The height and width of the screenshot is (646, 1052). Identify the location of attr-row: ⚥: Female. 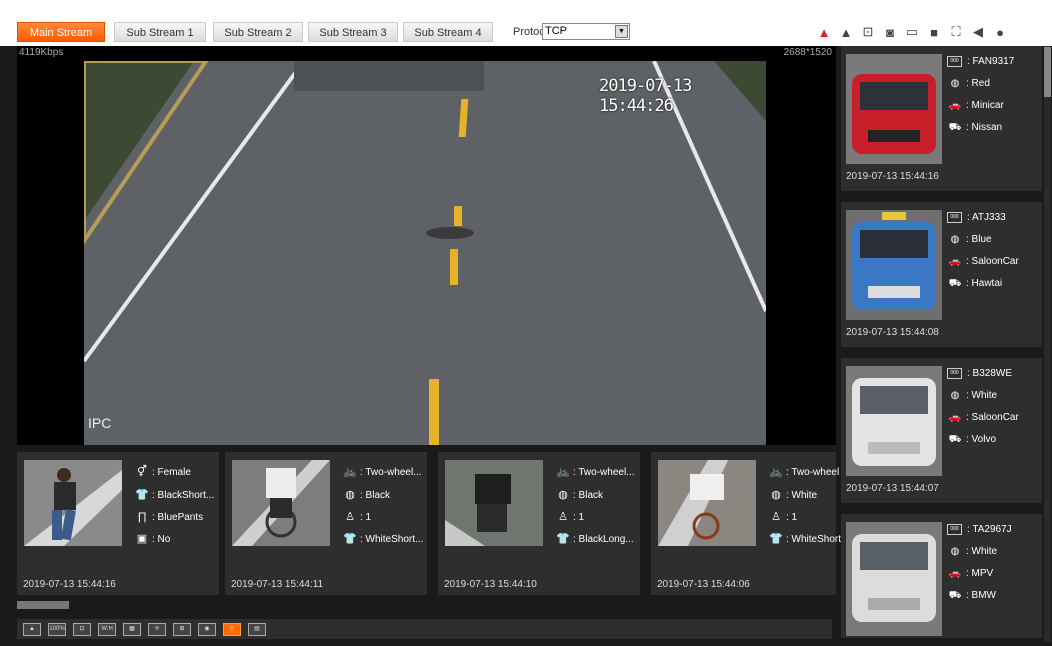
(163, 472).